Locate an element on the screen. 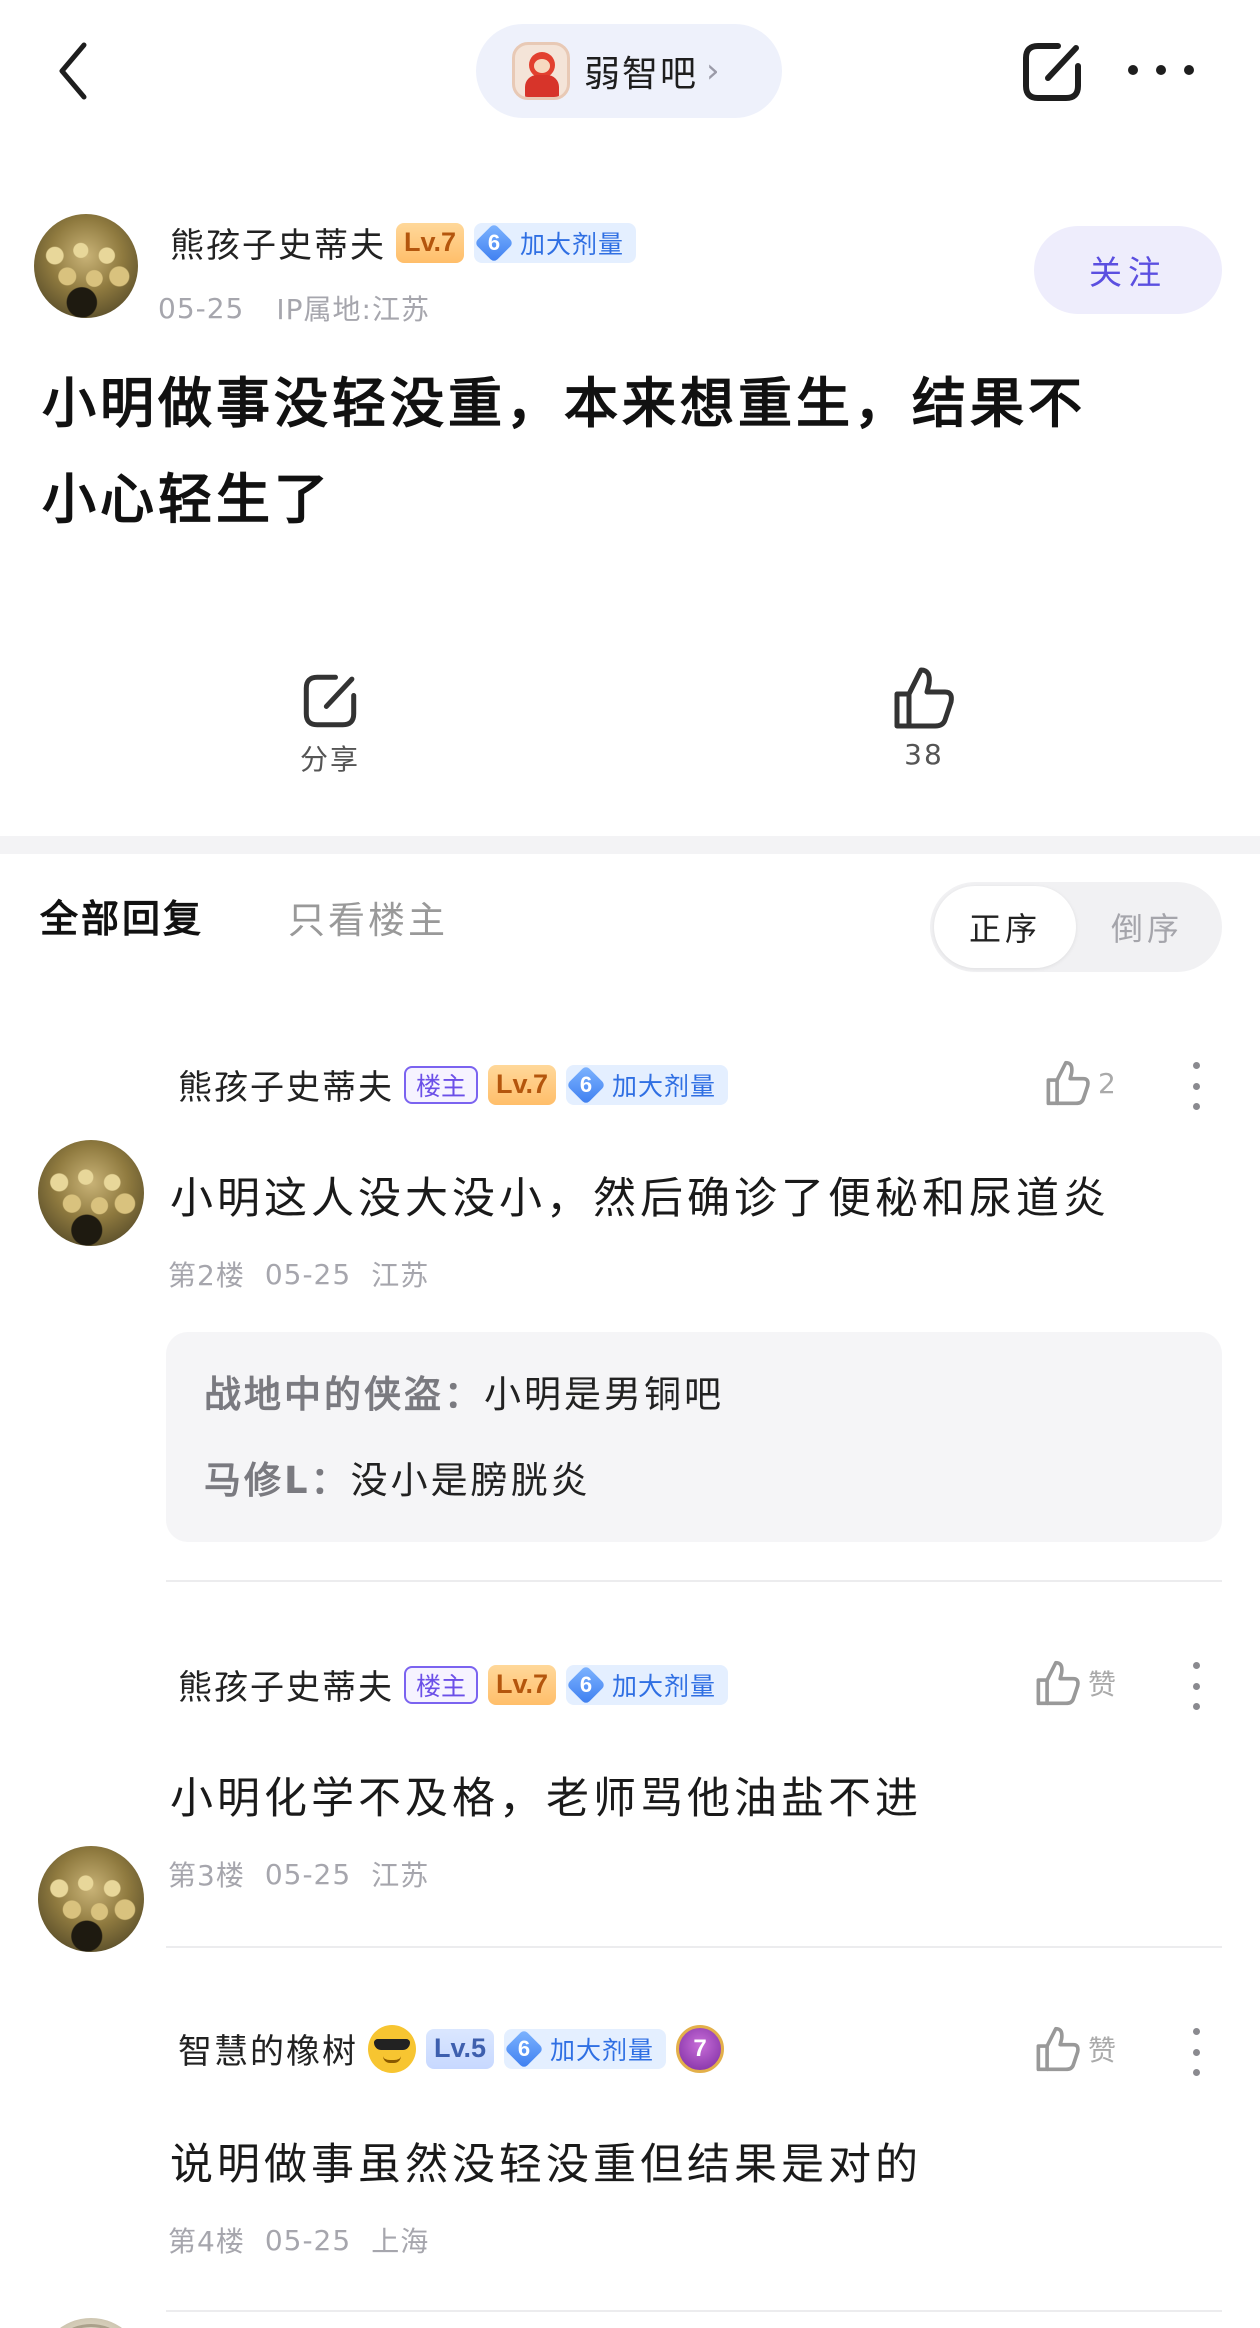 Image resolution: width=1260 pixels, height=2328 pixels. post-title-line: 小心轻生了 is located at coordinates (187, 499).